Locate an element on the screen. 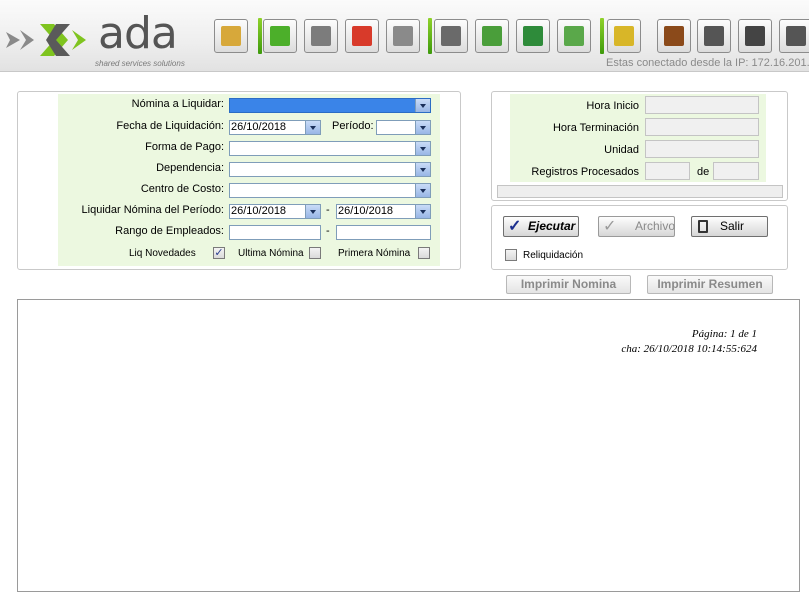 This screenshot has width=809, height=592. save-disk-icon is located at coordinates (321, 36).